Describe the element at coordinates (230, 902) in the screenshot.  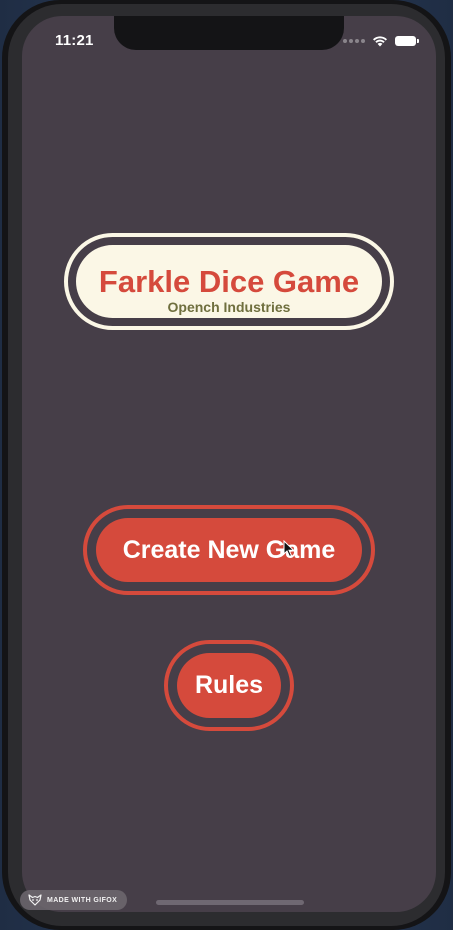
I see `home-indicator` at that location.